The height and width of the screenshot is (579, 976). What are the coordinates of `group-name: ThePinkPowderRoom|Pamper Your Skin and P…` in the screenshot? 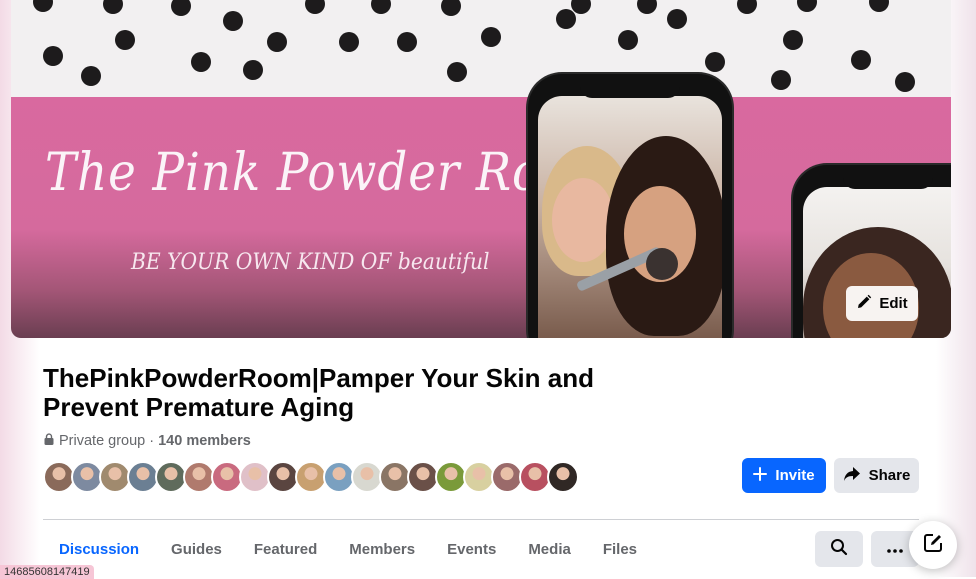 It's located at (323, 393).